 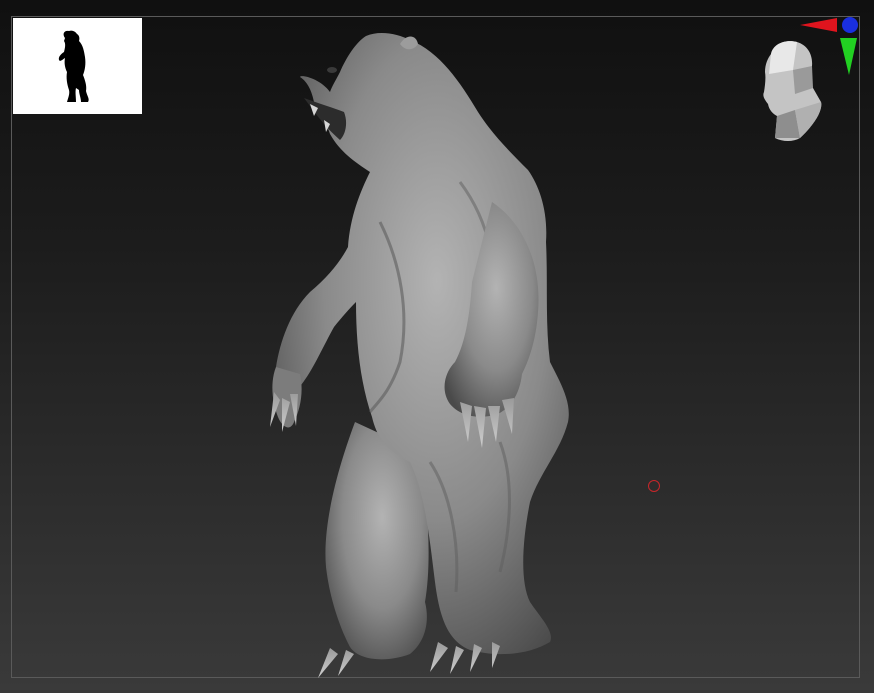 What do you see at coordinates (818, 25) in the screenshot?
I see `x-axis-icon` at bounding box center [818, 25].